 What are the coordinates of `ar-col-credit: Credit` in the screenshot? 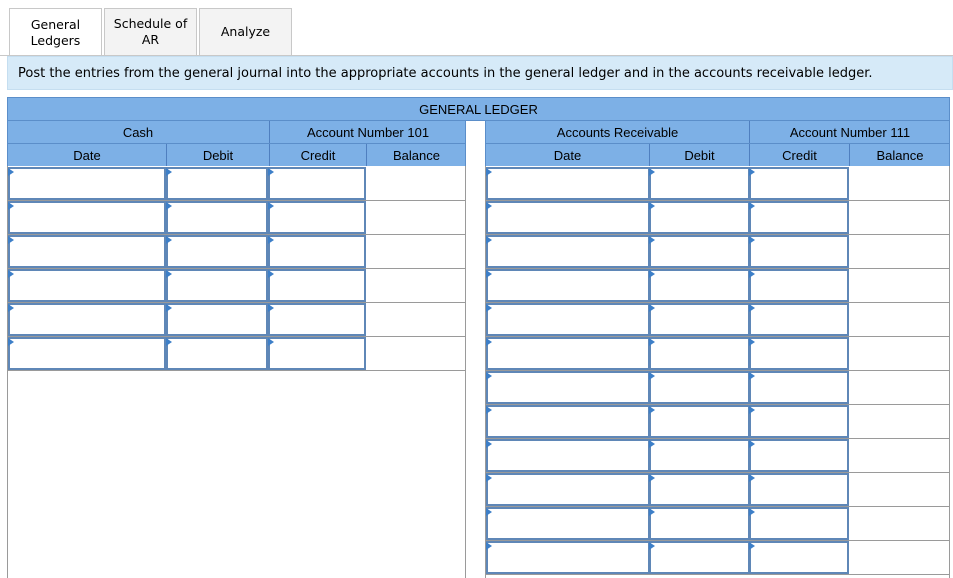 It's located at (799, 155).